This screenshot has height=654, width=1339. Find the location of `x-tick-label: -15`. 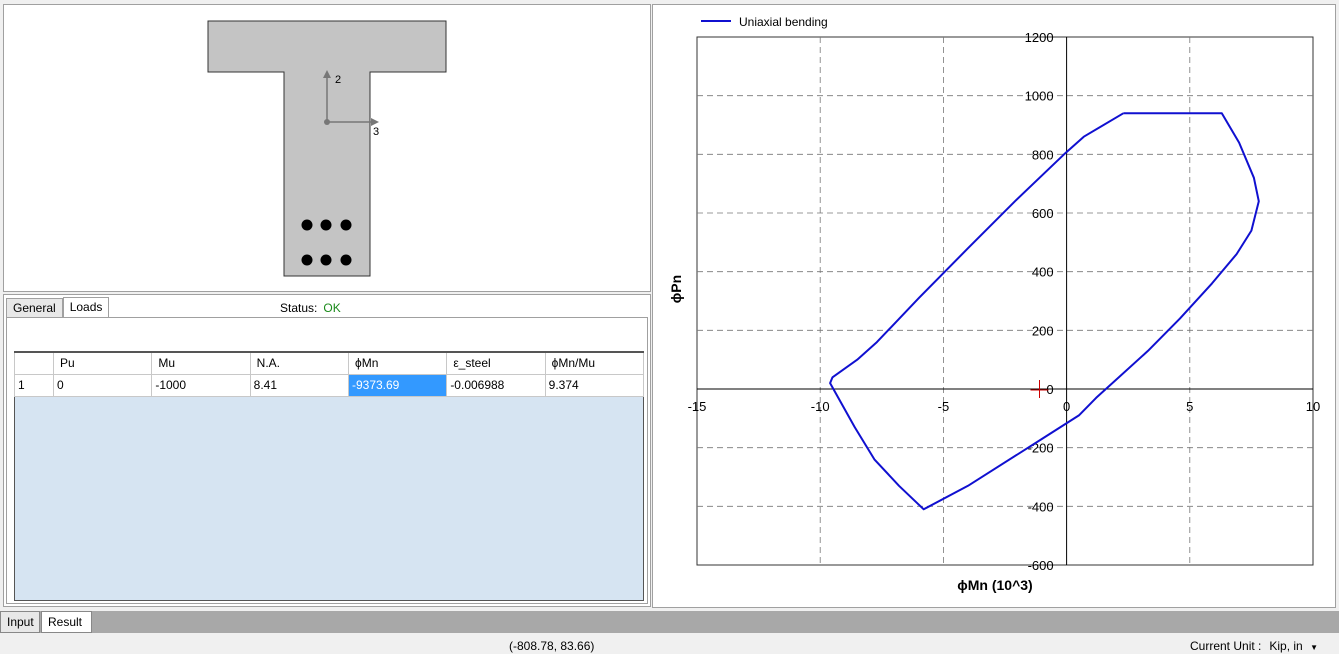

x-tick-label: -15 is located at coordinates (697, 406).